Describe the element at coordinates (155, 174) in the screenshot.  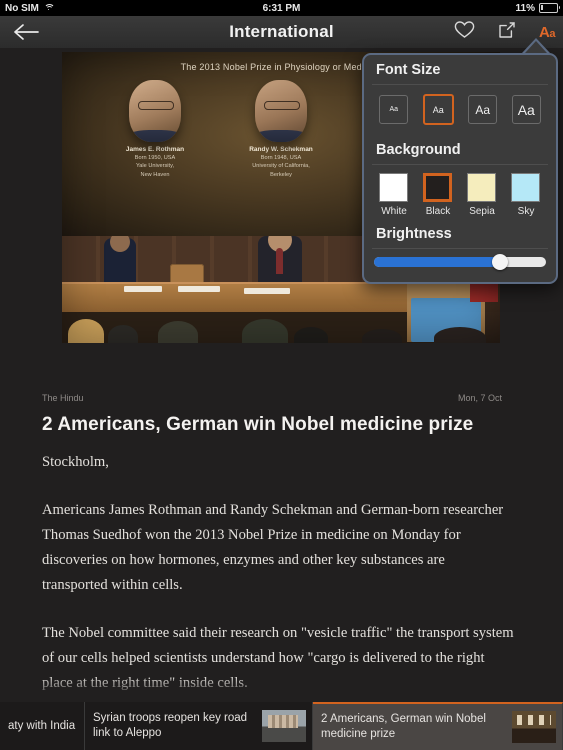
I see `laureate-city: New Haven` at that location.